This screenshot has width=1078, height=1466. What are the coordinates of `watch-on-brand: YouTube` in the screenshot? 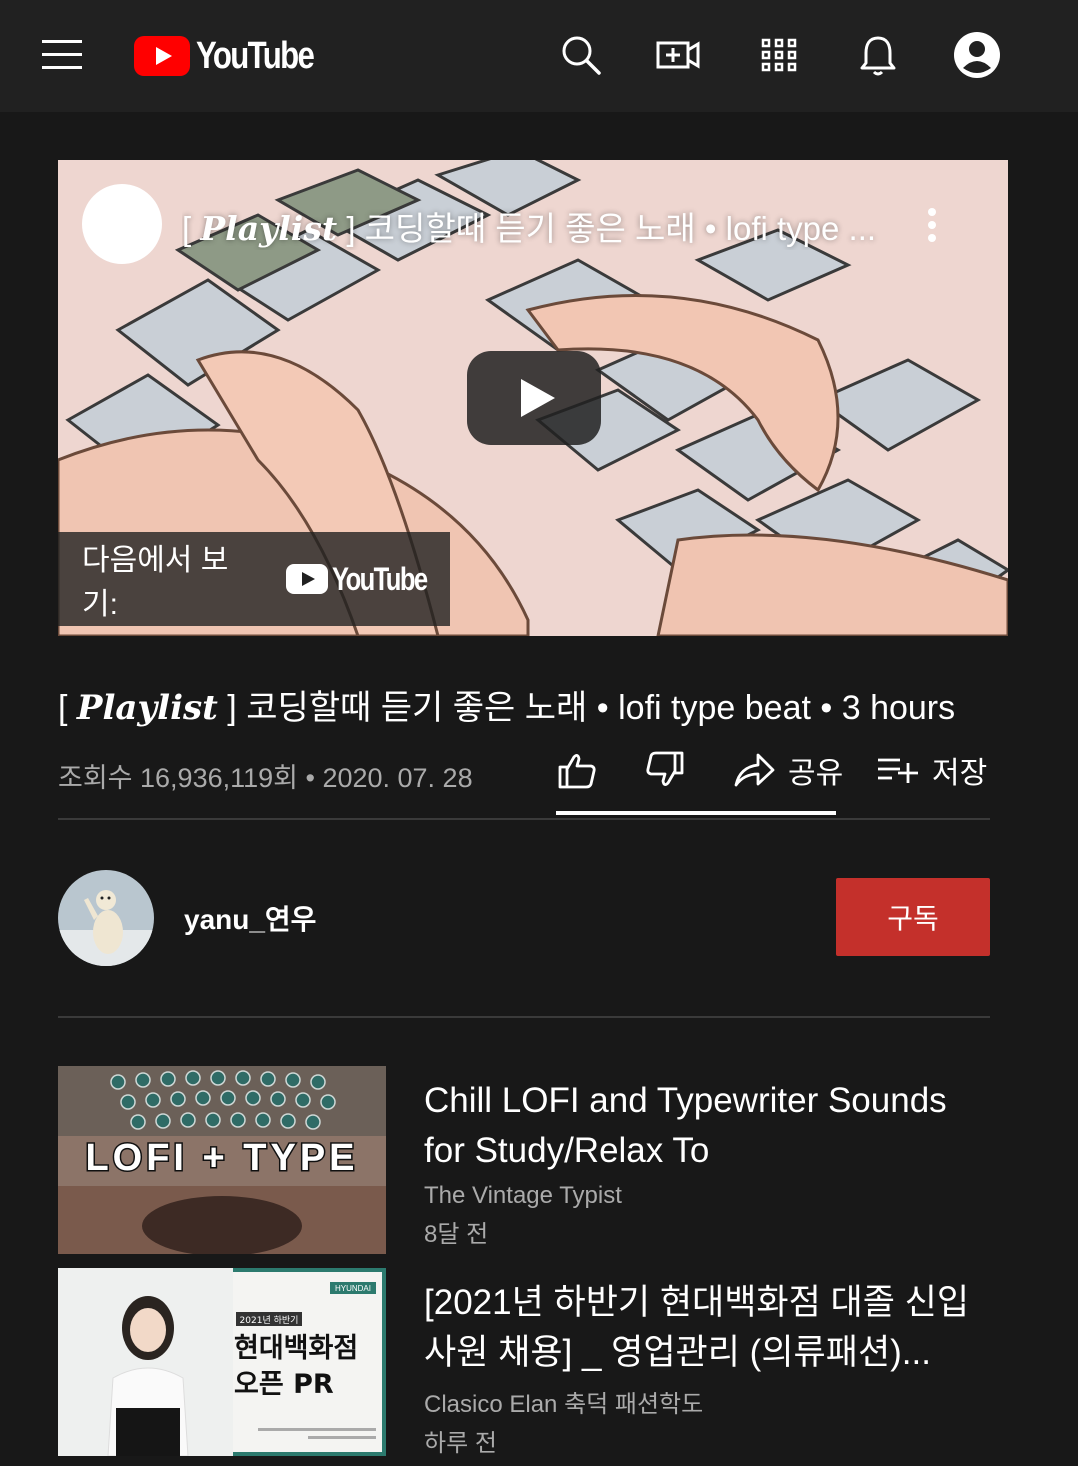 It's located at (379, 578).